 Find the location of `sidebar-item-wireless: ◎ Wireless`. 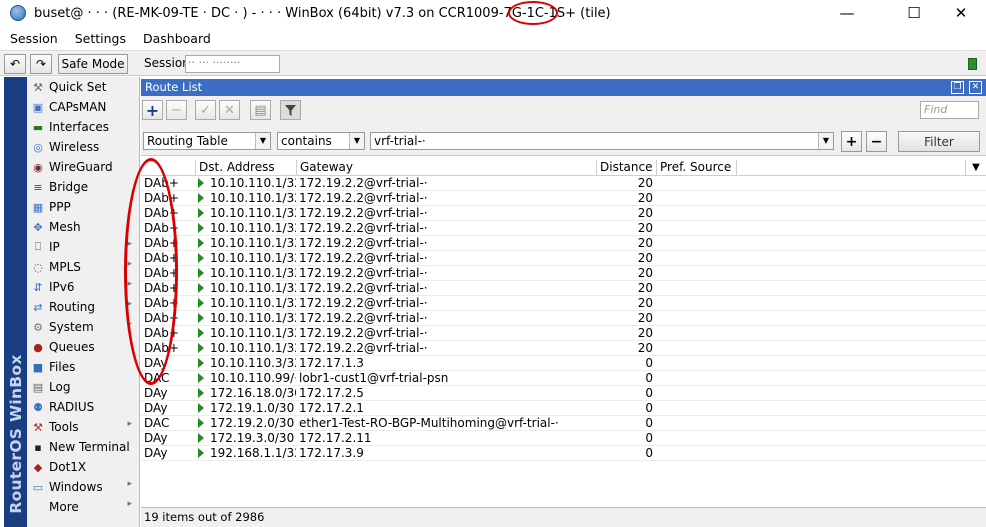

sidebar-item-wireless: ◎ Wireless is located at coordinates (83, 147).